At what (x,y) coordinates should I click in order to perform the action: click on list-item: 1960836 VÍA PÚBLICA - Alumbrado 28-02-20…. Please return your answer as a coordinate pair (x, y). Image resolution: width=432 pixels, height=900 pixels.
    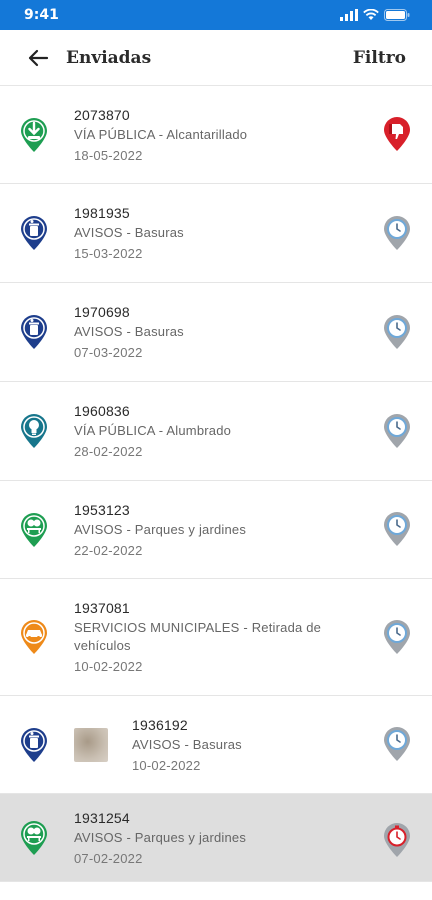
    Looking at the image, I should click on (216, 431).